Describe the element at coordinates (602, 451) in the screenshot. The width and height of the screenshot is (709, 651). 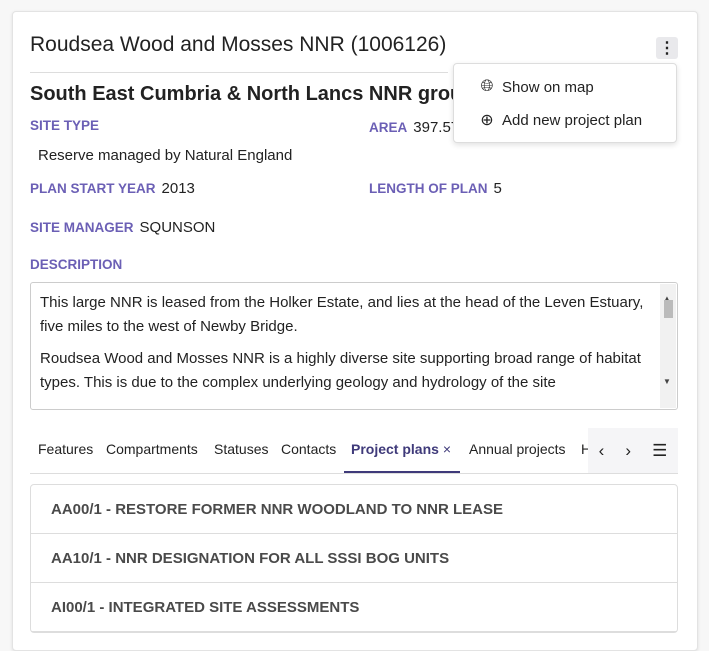
I see `chevron-left-icon: ‹` at that location.